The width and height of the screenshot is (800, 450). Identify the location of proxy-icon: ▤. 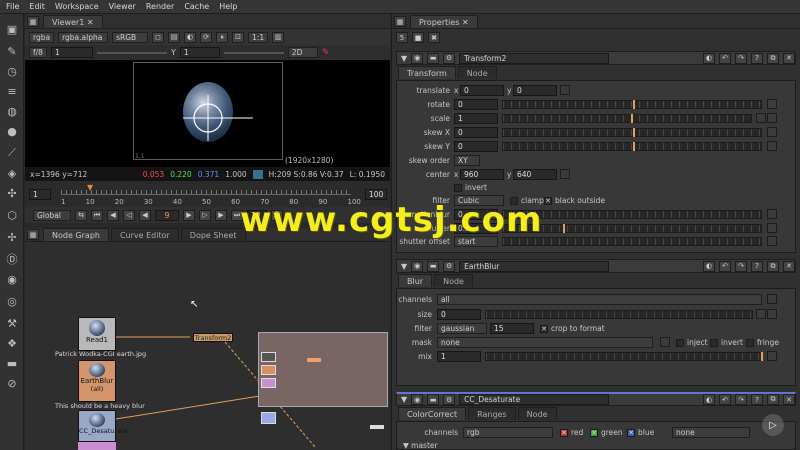
(174, 37).